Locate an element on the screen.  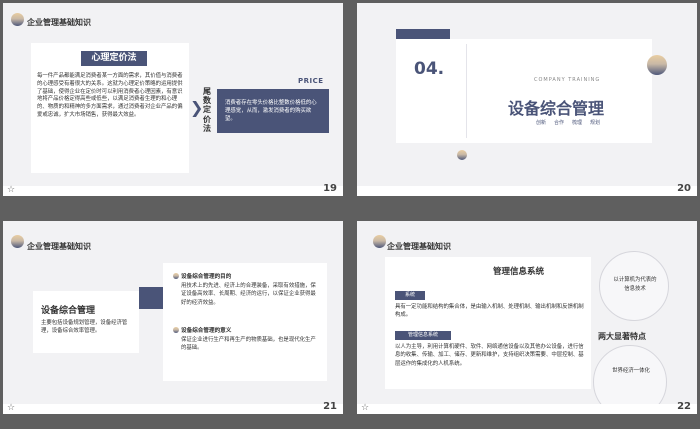
decor-circle-small is located at coordinates (462, 155).